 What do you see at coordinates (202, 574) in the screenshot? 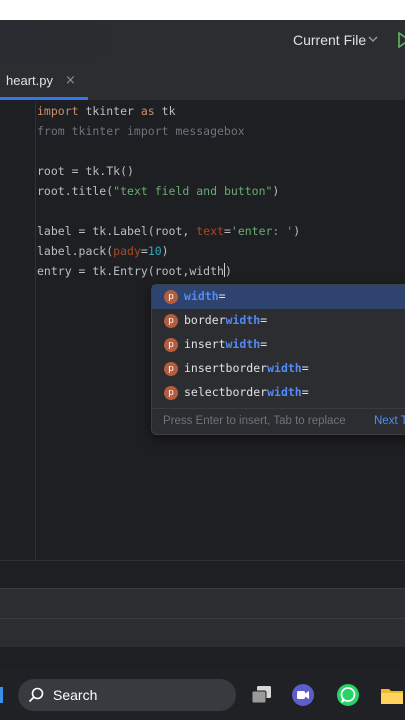
I see `editor-bottom-area` at bounding box center [202, 574].